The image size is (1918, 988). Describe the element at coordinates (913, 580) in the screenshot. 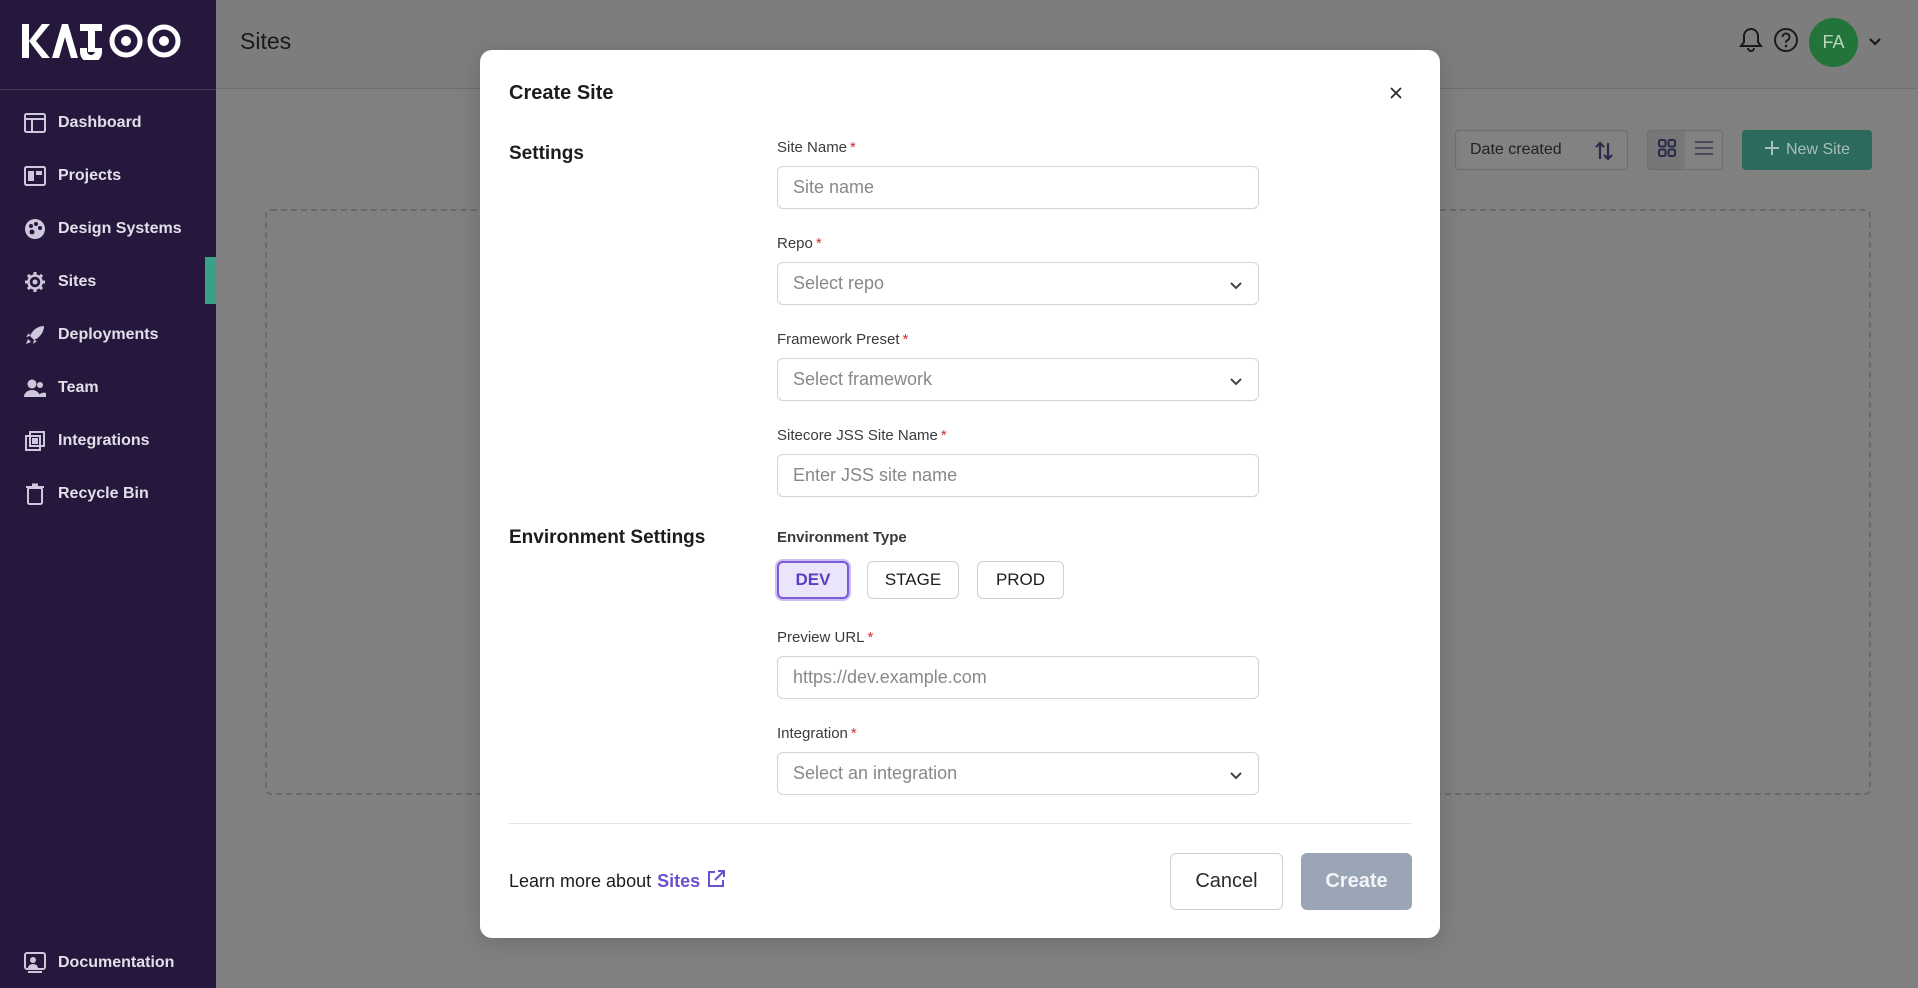

I see `env-option-stage: STAGE` at that location.